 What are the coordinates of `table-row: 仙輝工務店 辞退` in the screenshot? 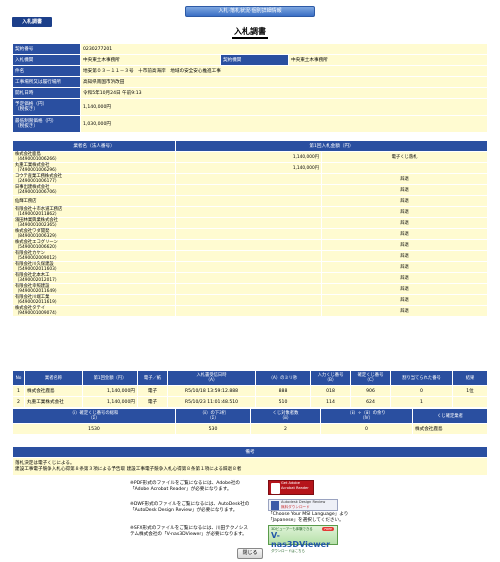 It's located at (250, 201).